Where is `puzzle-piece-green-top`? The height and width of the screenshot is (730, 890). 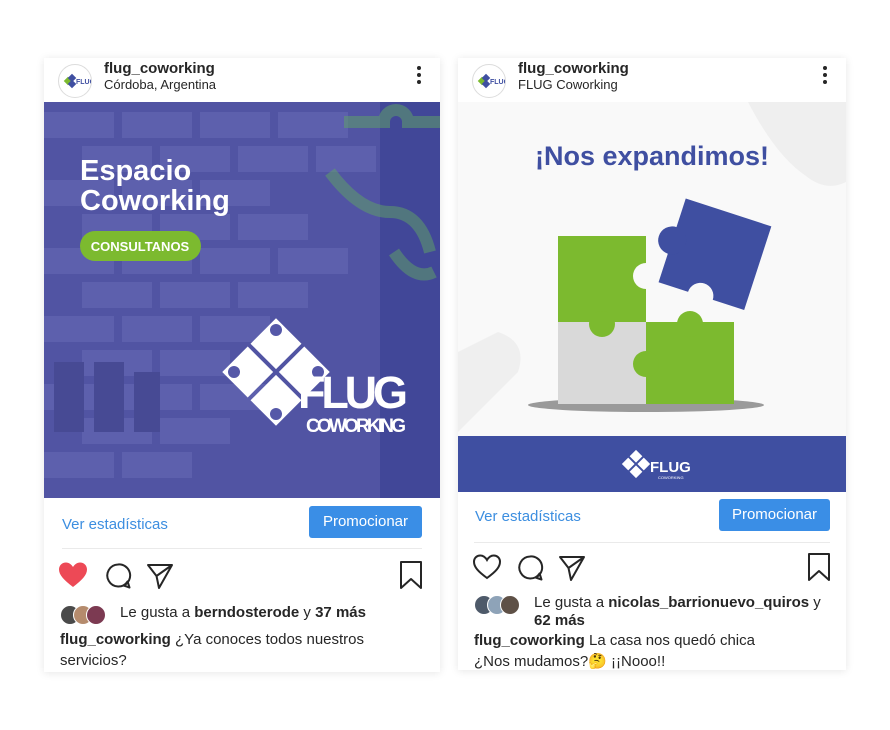 puzzle-piece-green-top is located at coordinates (608, 286).